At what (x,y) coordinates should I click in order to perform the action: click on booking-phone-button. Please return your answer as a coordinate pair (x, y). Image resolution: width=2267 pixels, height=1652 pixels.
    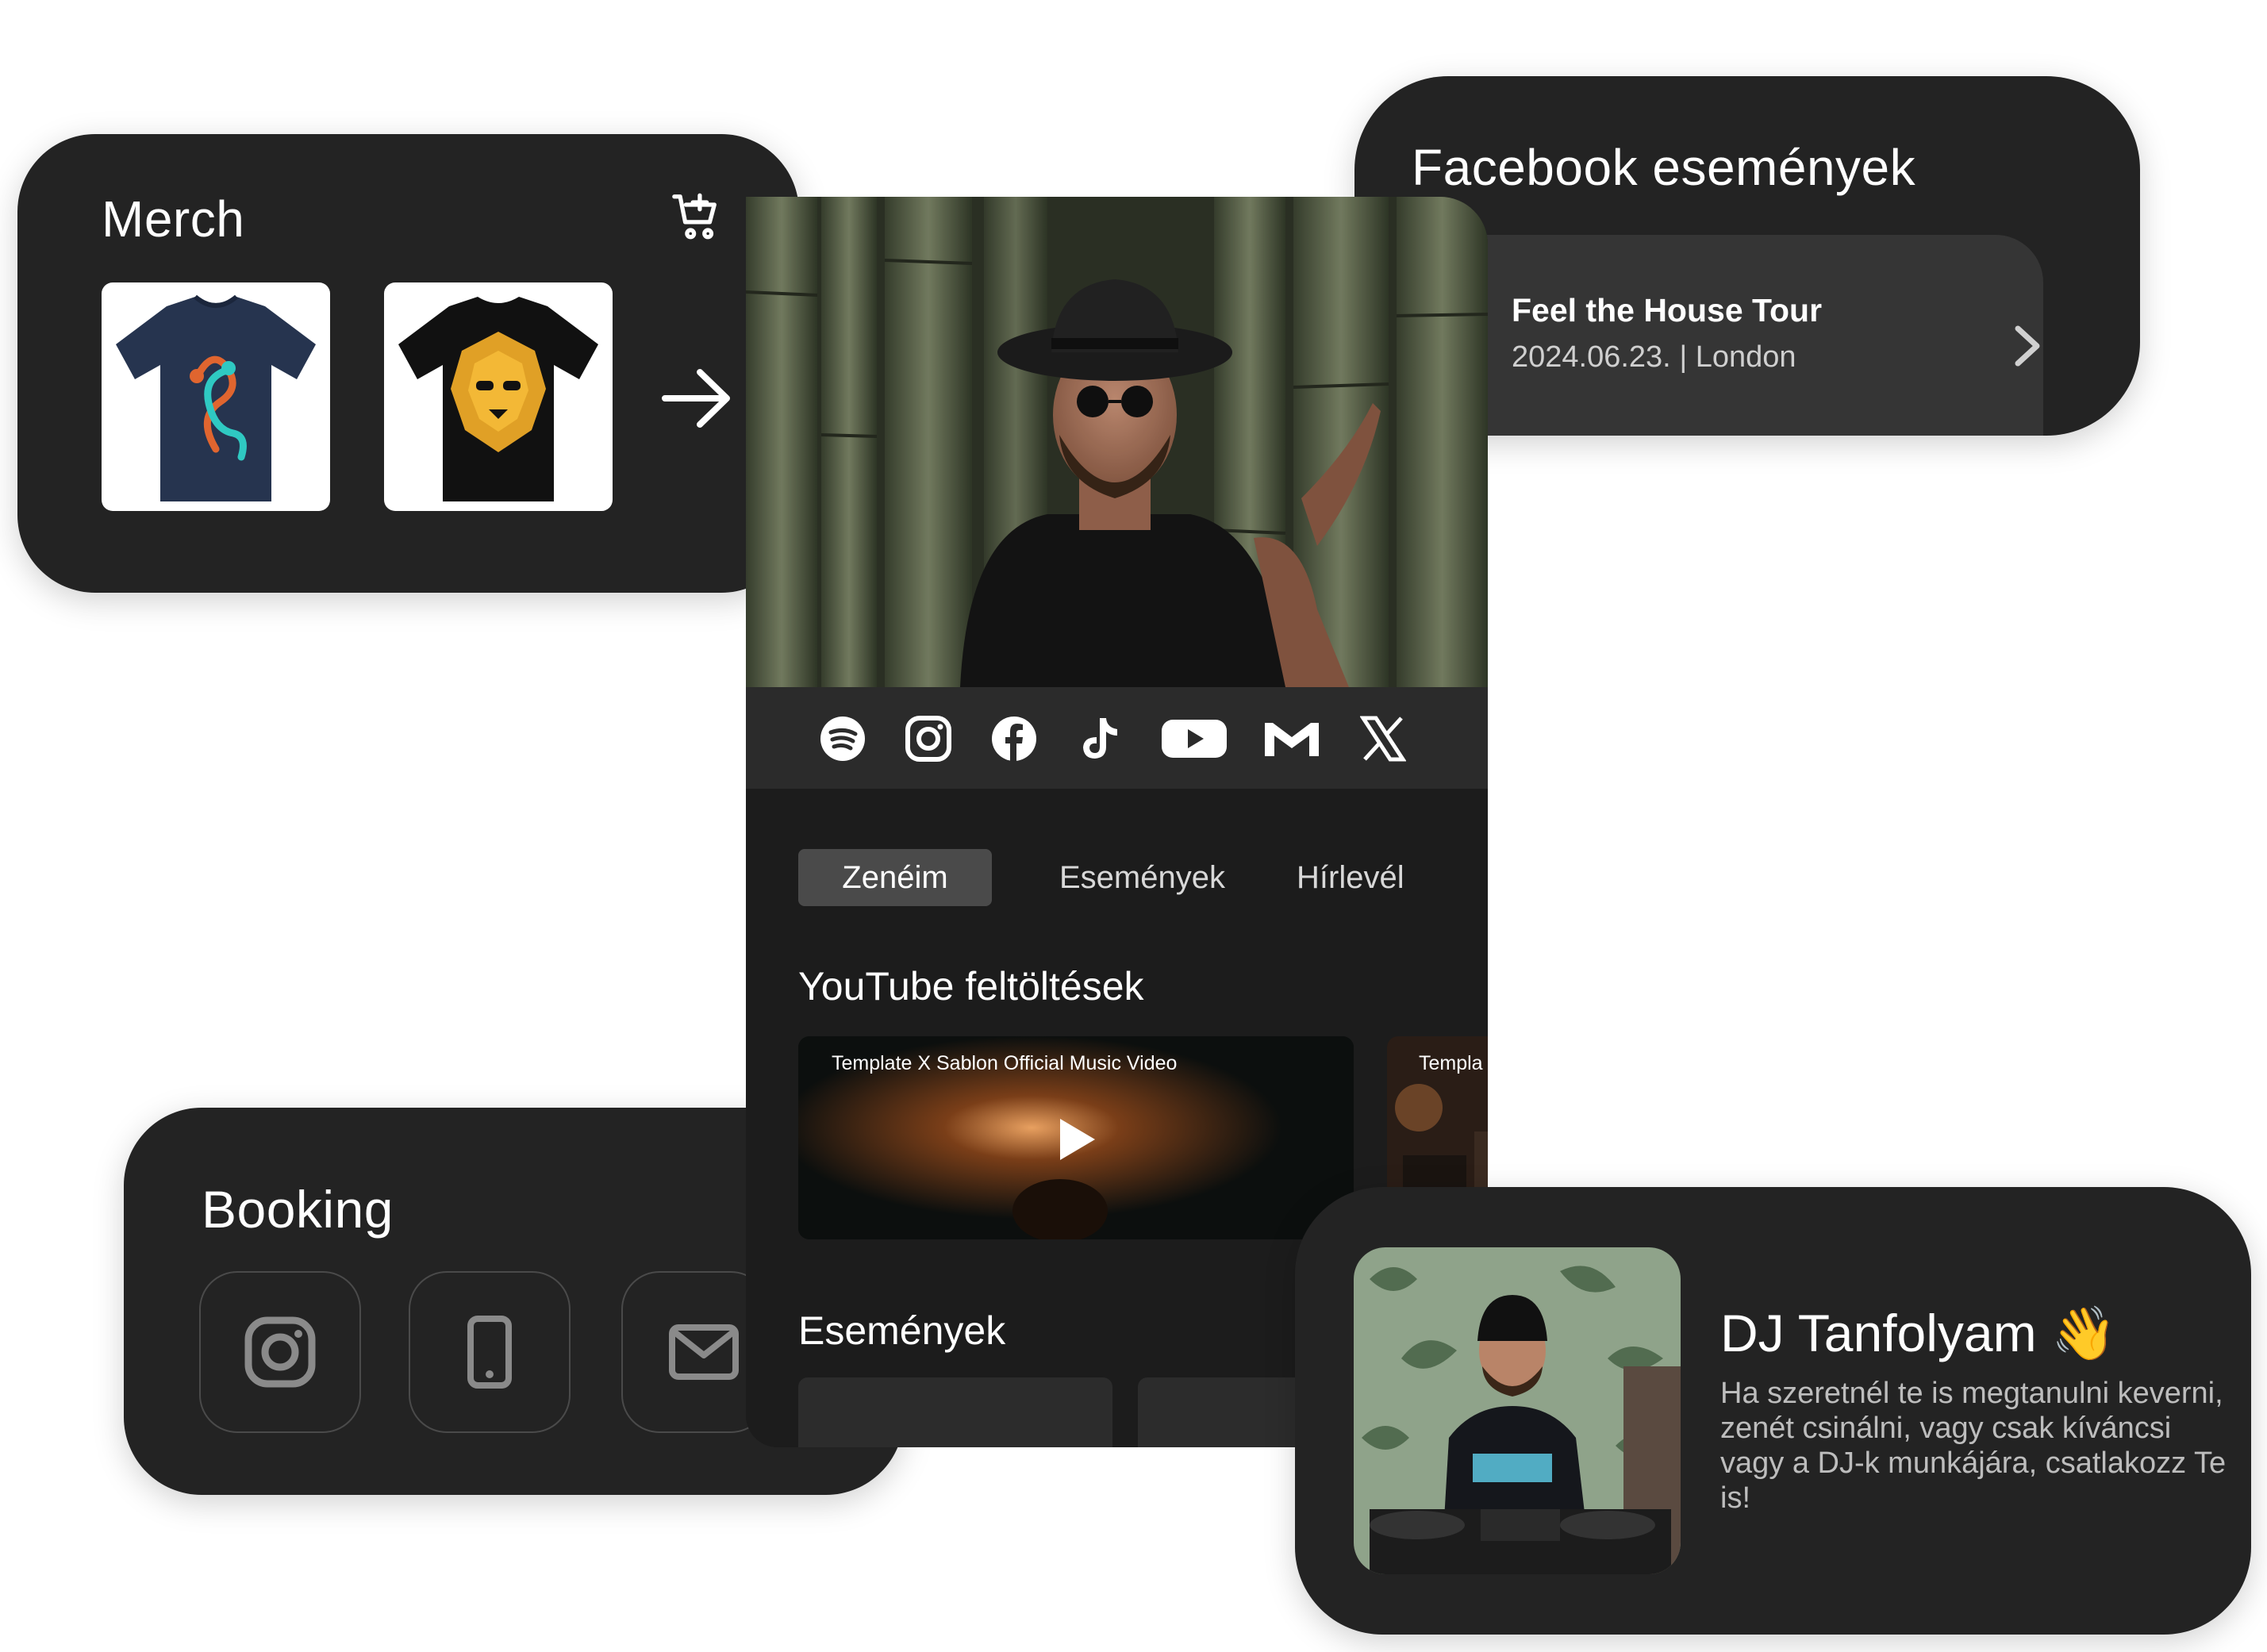
    Looking at the image, I should click on (490, 1352).